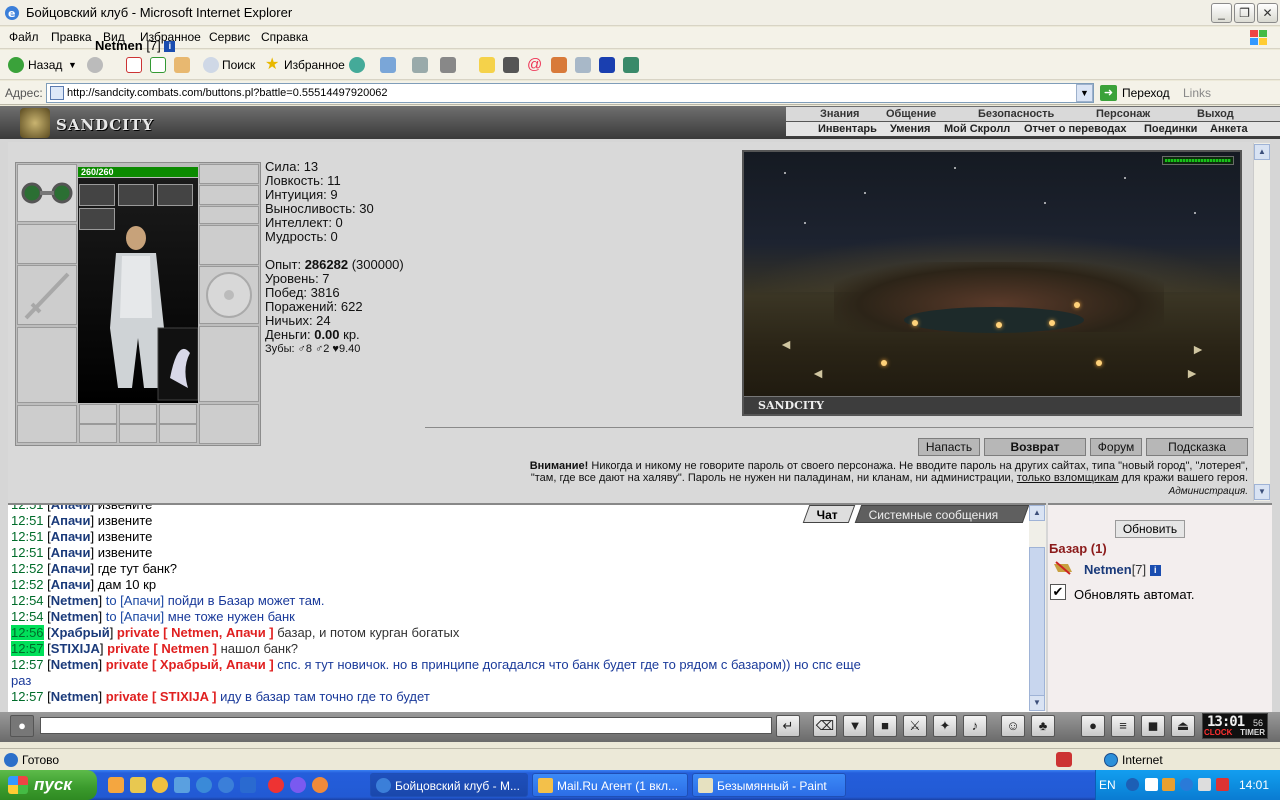 The image size is (1280, 800). I want to click on nav-knowledge: Знания, so click(839, 114).